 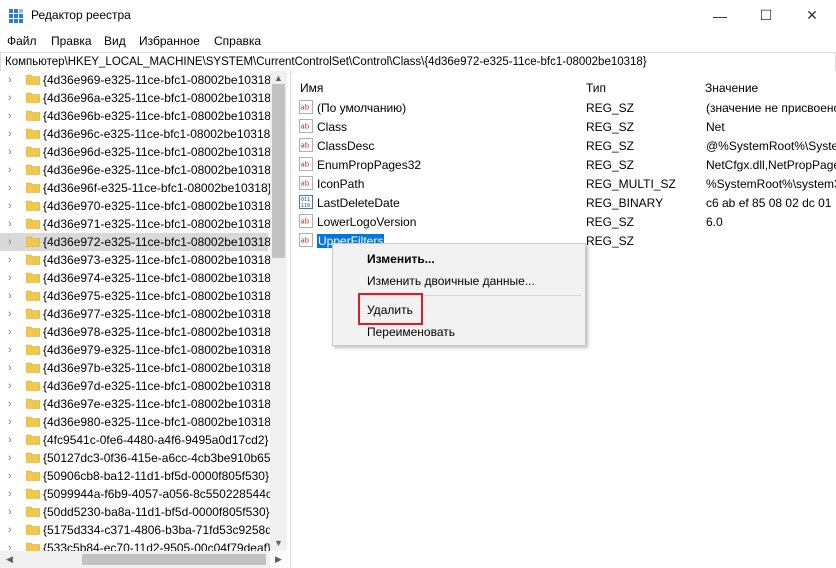 I want to click on tree-item: › {4fc9541c-0fe6-4480-a4f6-9495a0d17cd2}, so click(x=134, y=440).